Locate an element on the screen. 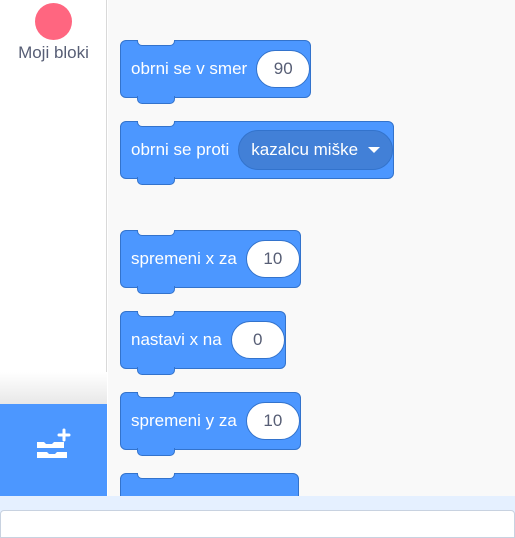 This screenshot has width=515, height=538. bottom-panel is located at coordinates (257, 524).